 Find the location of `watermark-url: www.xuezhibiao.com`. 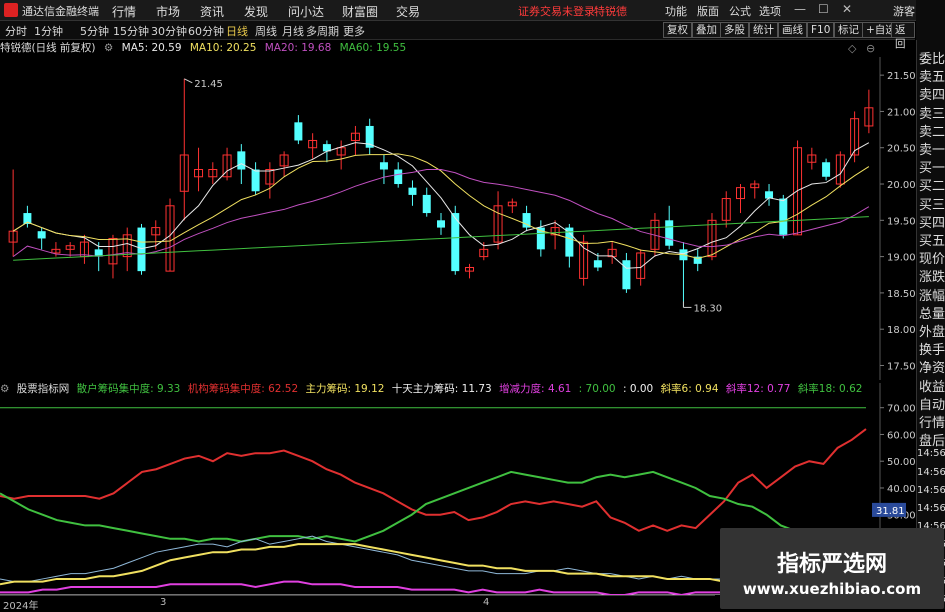

watermark-url: www.xuezhibiao.com is located at coordinates (832, 589).